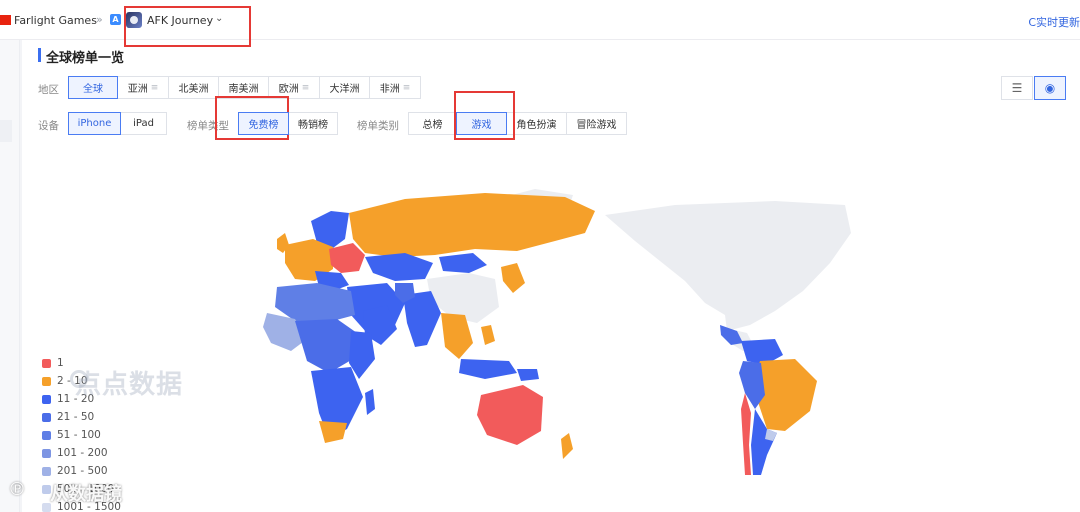 The height and width of the screenshot is (512, 1080). What do you see at coordinates (481, 123) in the screenshot?
I see `category-games: 游戏` at bounding box center [481, 123].